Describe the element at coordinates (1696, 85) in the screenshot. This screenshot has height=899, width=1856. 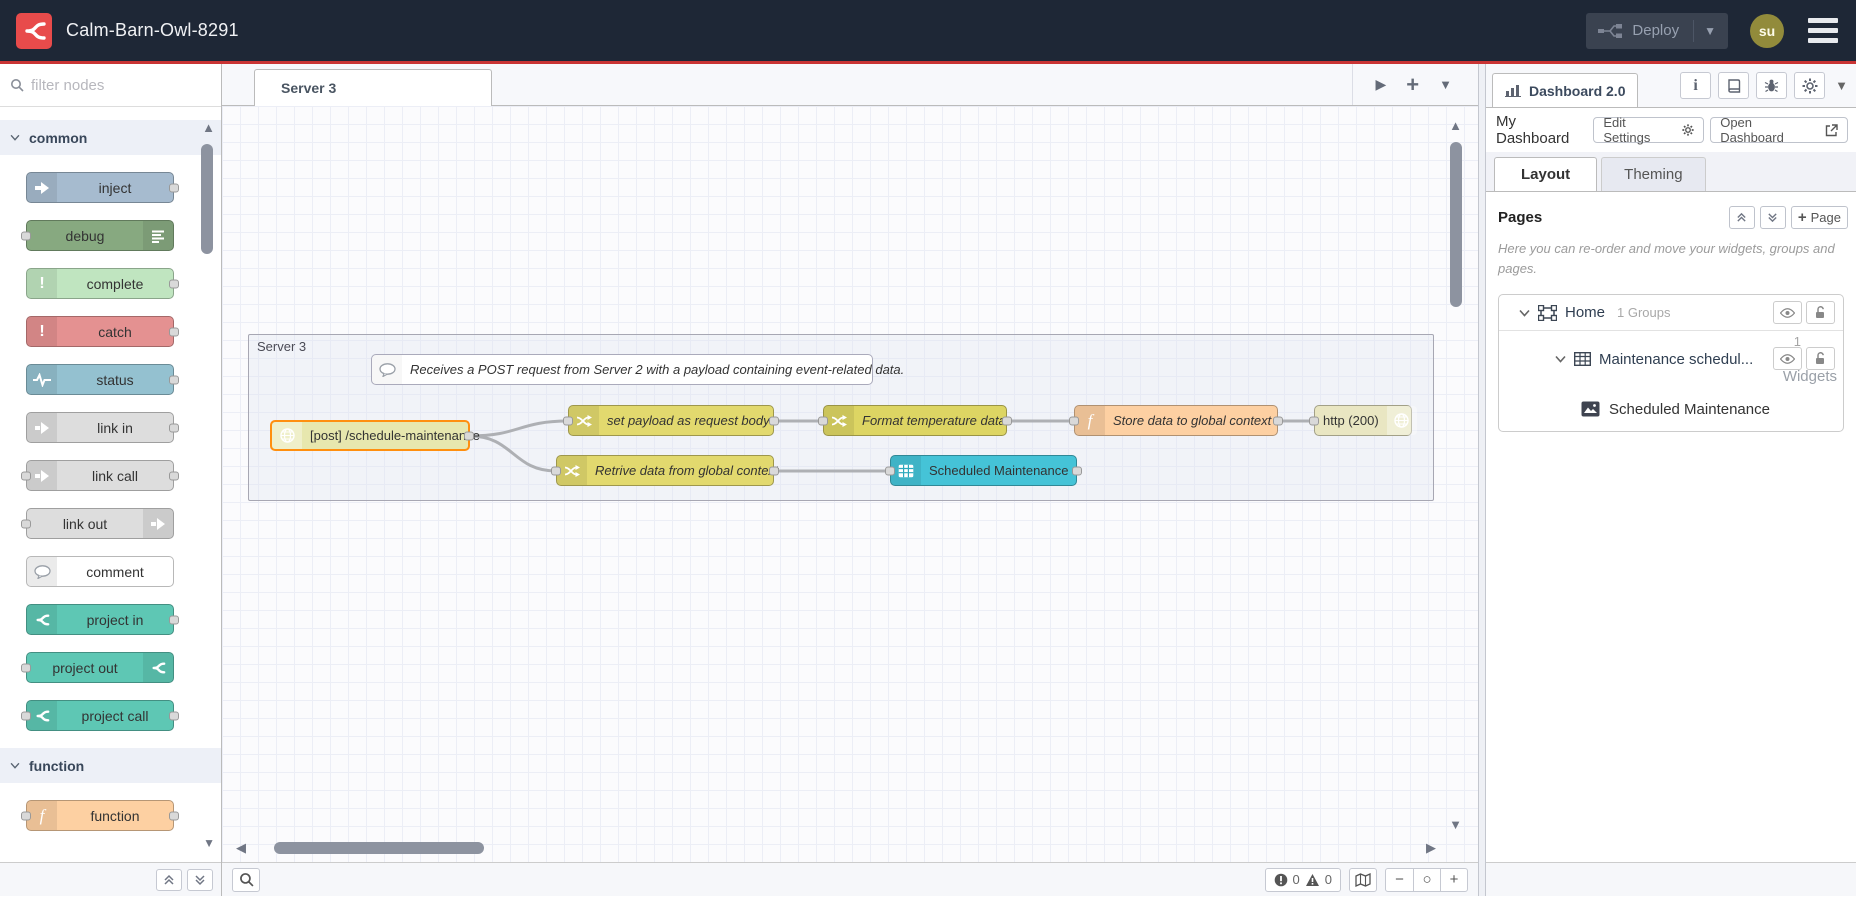
I see `info-button: i` at that location.